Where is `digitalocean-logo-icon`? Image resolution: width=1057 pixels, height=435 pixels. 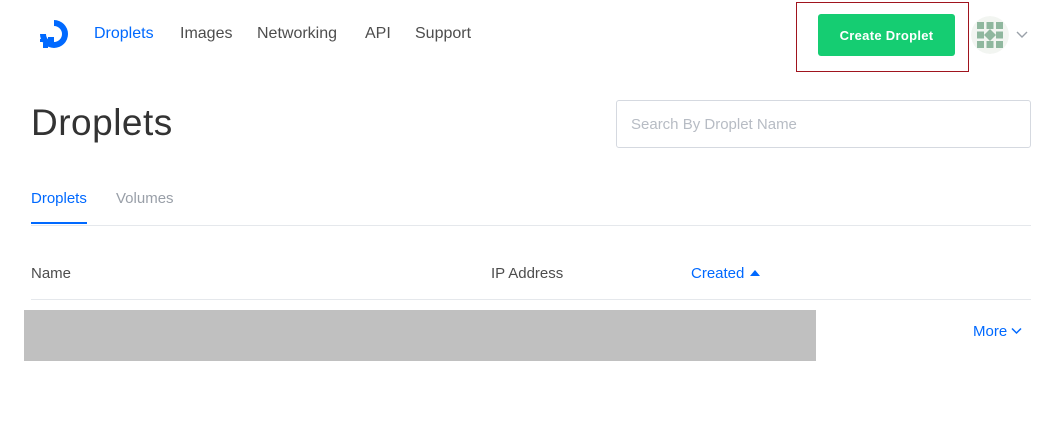
digitalocean-logo-icon is located at coordinates (54, 34).